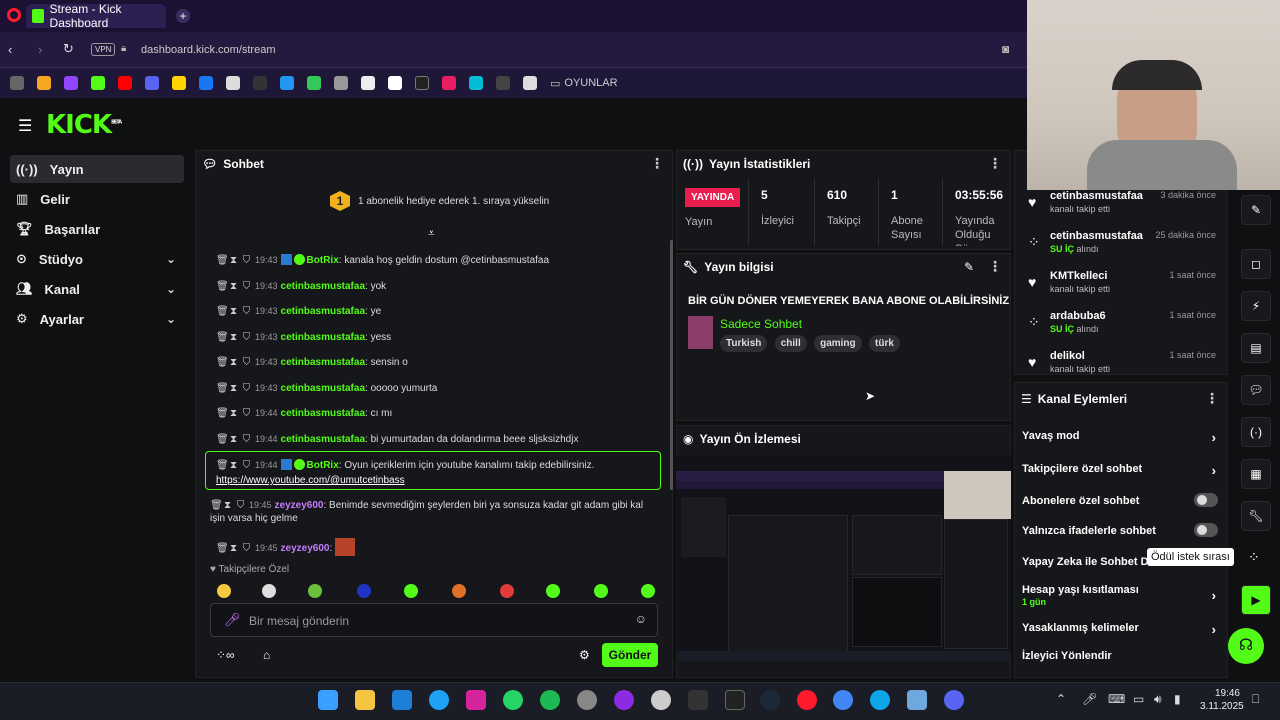 This screenshot has height=720, width=1280. What do you see at coordinates (441, 337) in the screenshot?
I see `chat-message: 🗑︎⧗ ⛉ 19:43 cetinbasmustafaa: yess` at bounding box center [441, 337].